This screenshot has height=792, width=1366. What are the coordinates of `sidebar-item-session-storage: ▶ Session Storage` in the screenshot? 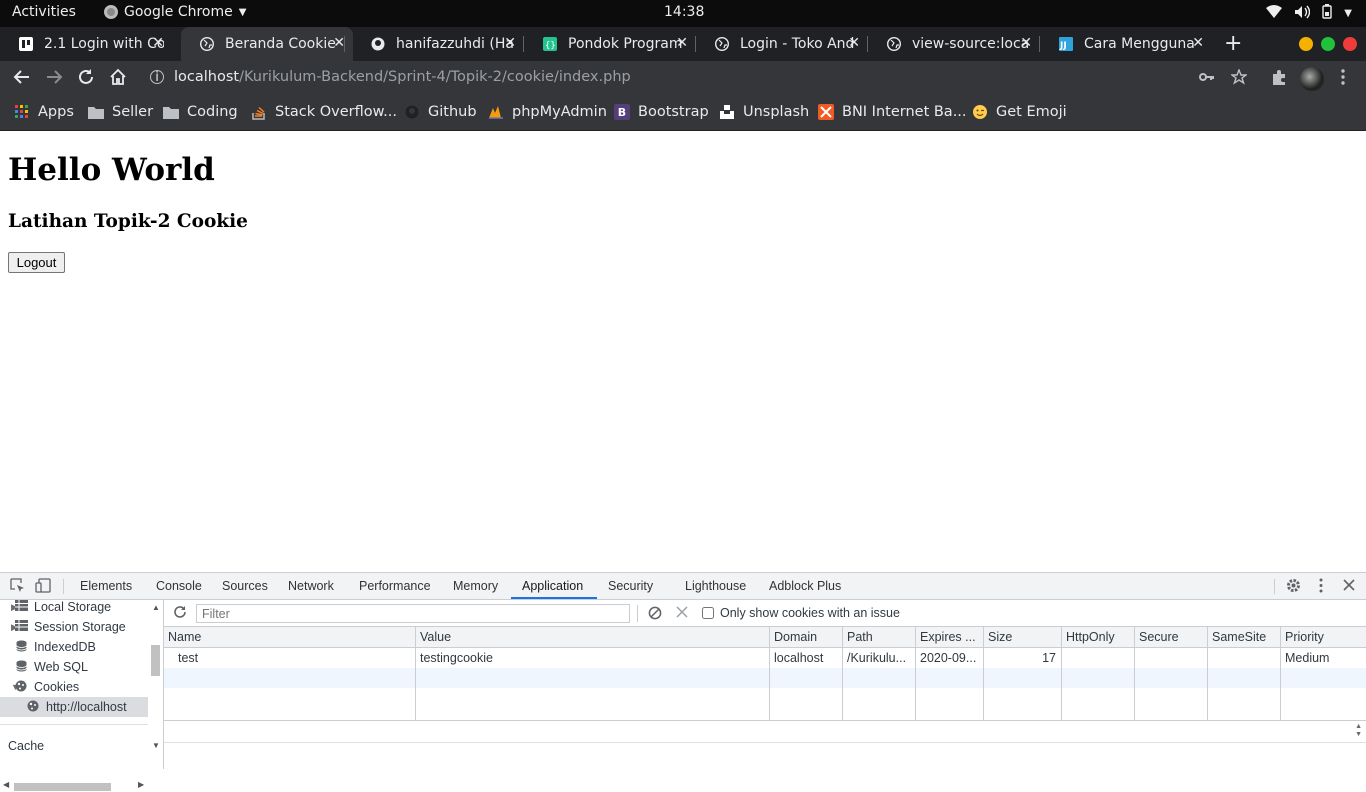 It's located at (74, 627).